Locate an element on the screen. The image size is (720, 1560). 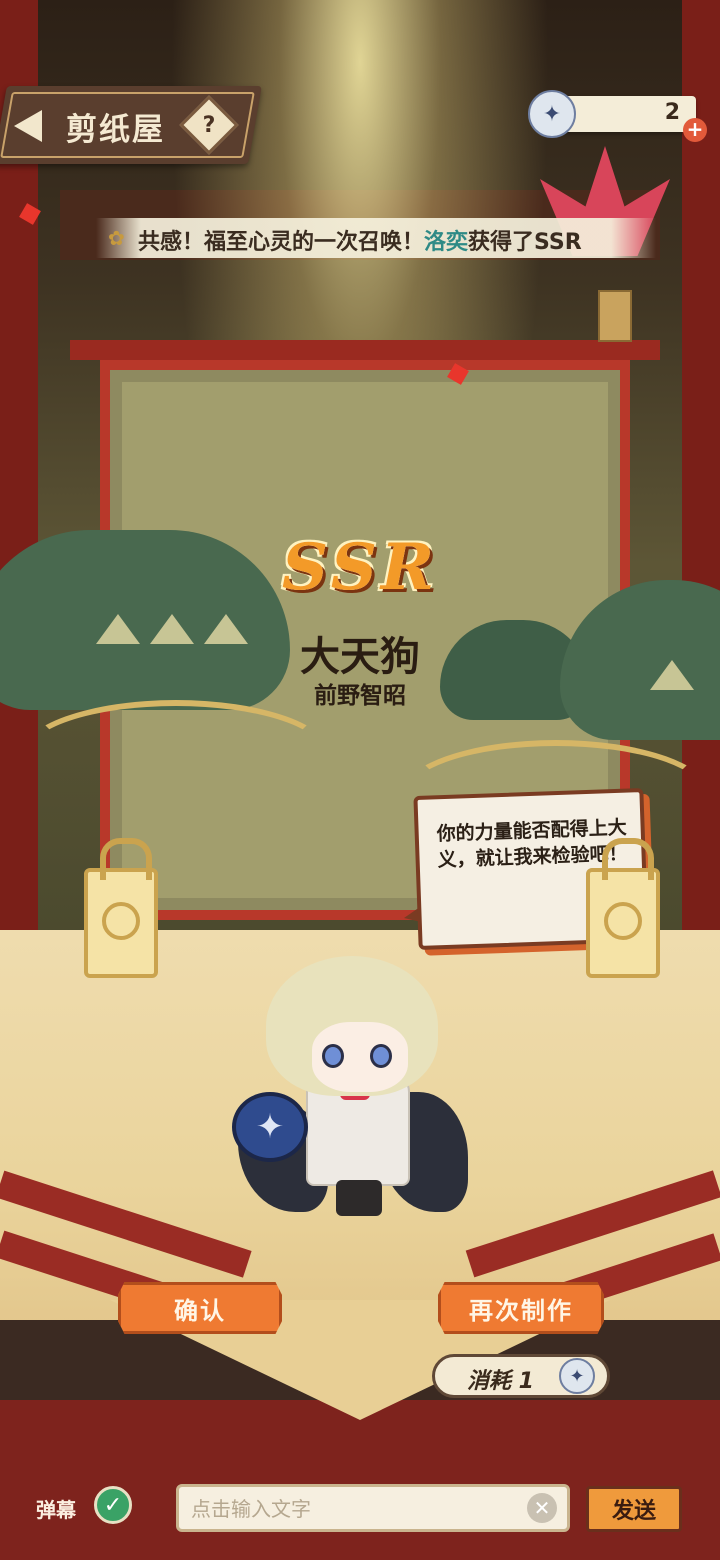
character-legs is located at coordinates (359, 1198).